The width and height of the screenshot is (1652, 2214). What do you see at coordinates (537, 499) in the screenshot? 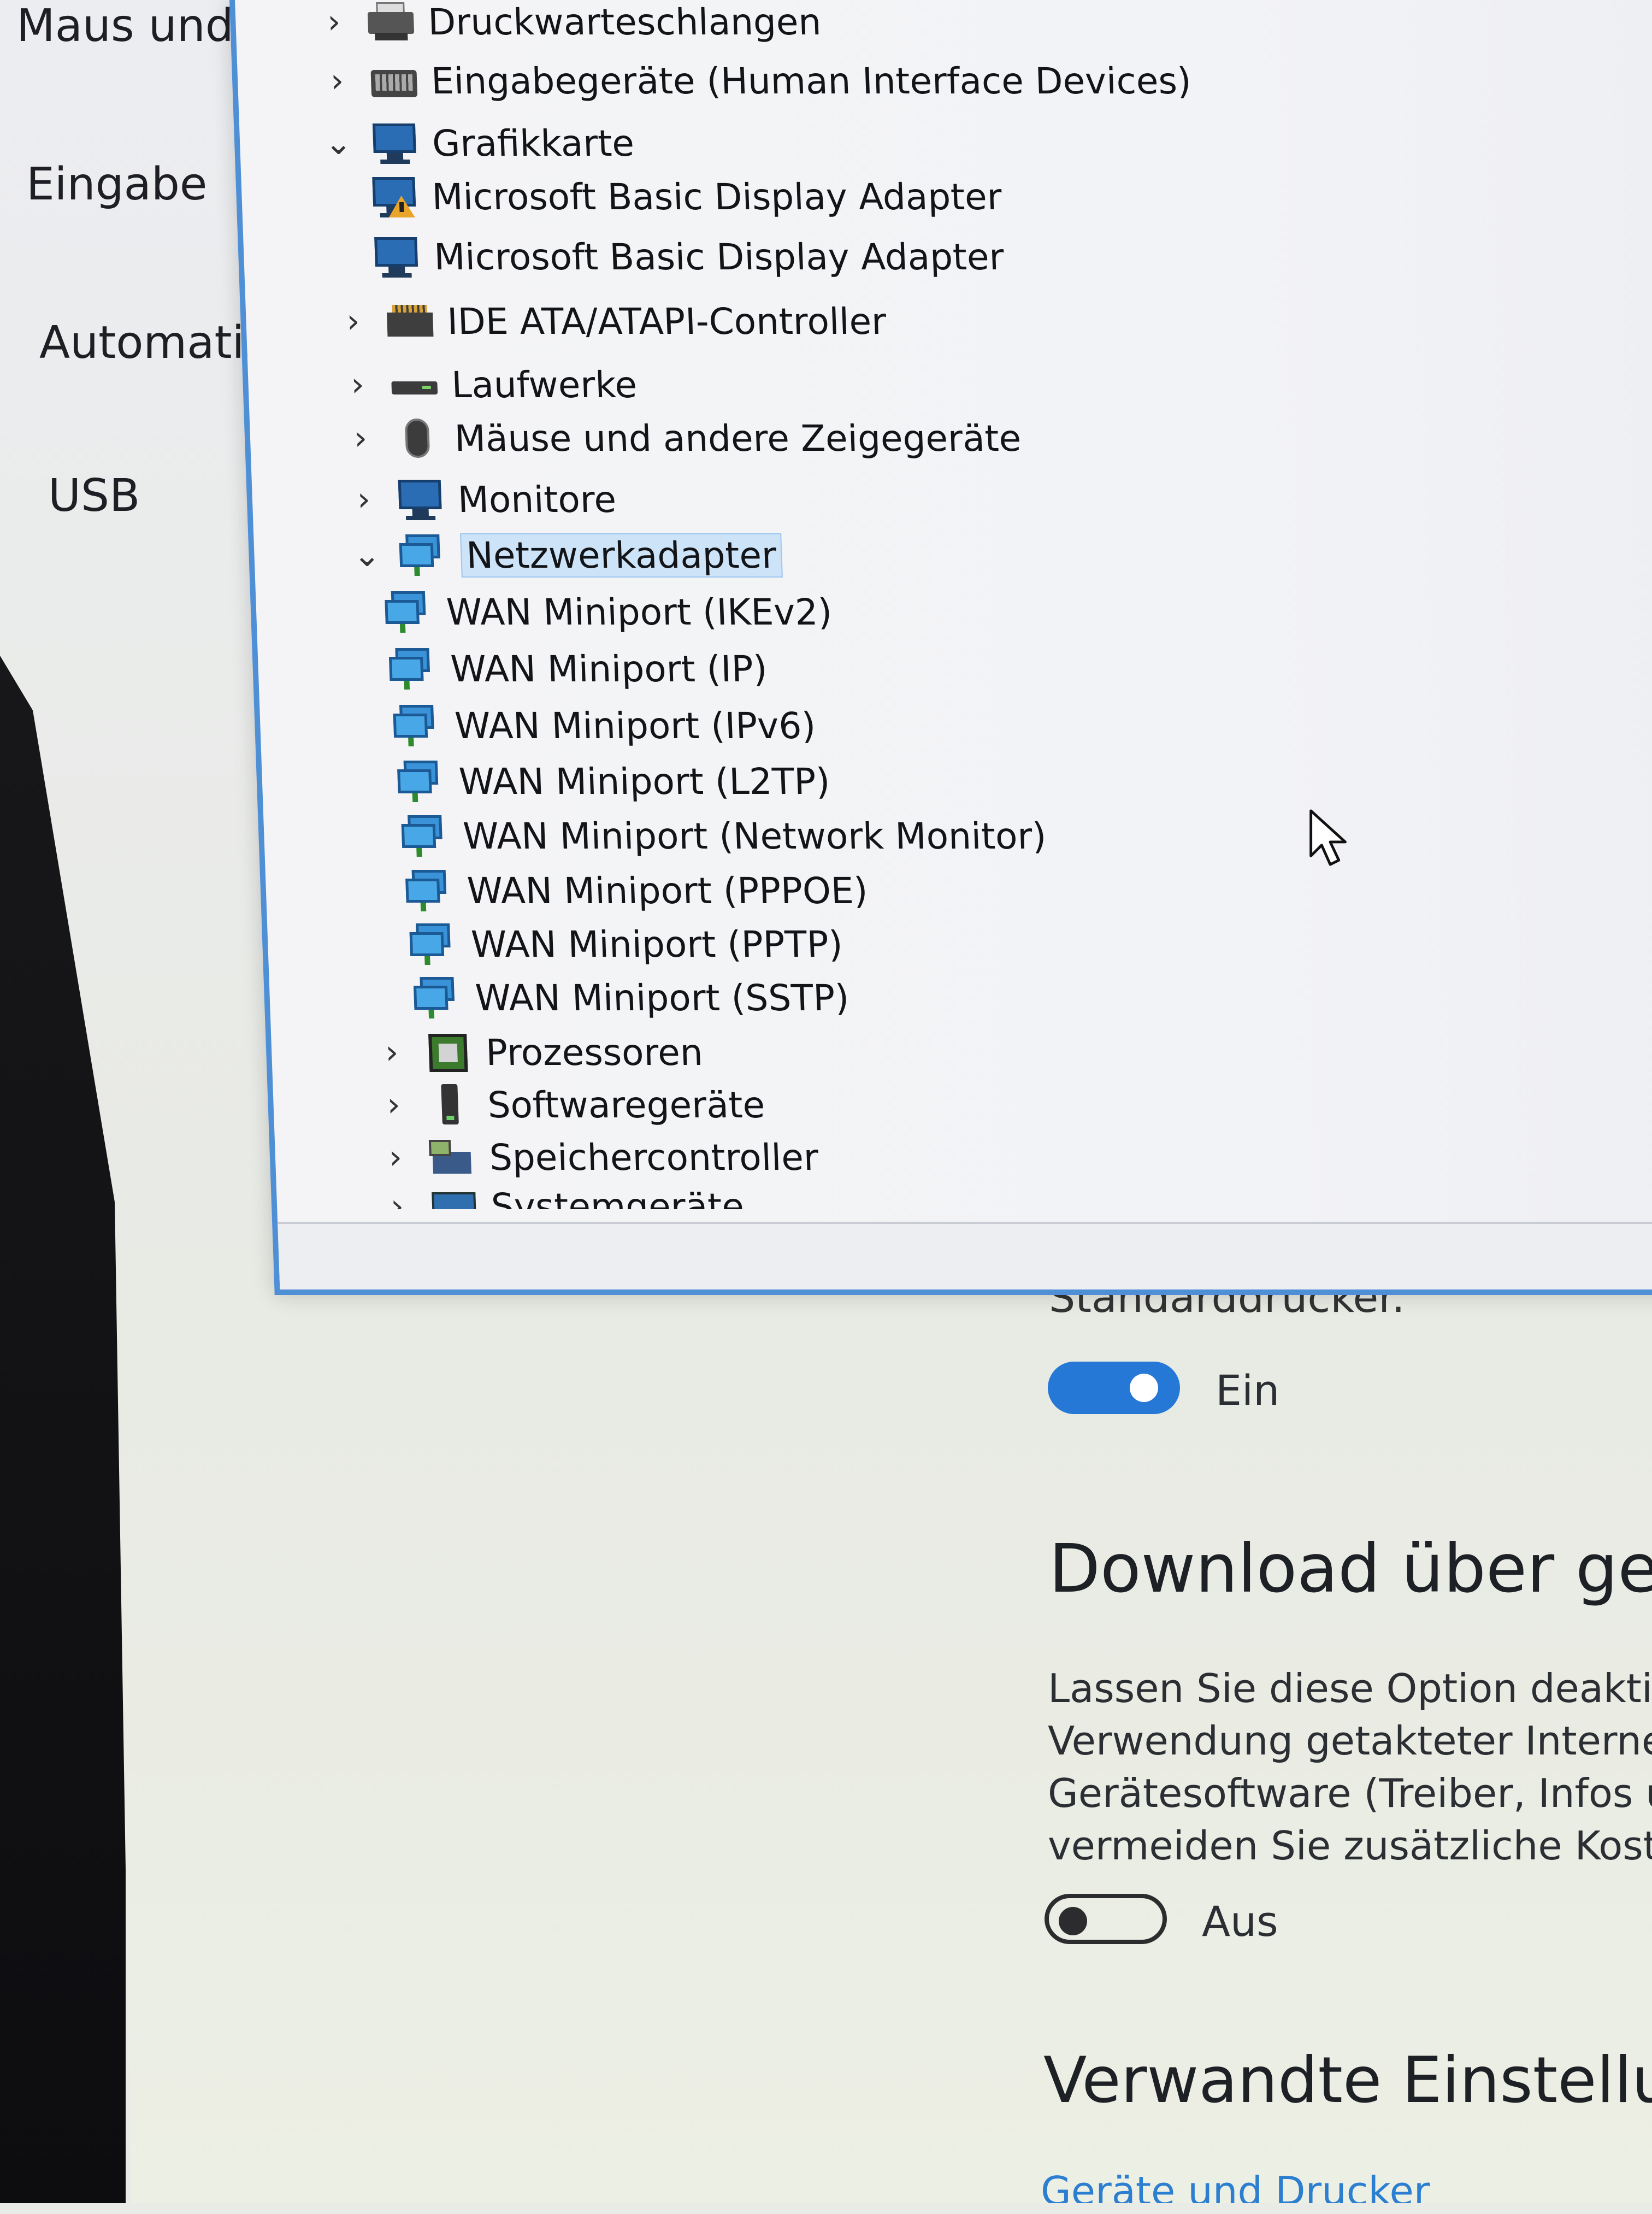
I see `tree-item-label: Monitore` at bounding box center [537, 499].